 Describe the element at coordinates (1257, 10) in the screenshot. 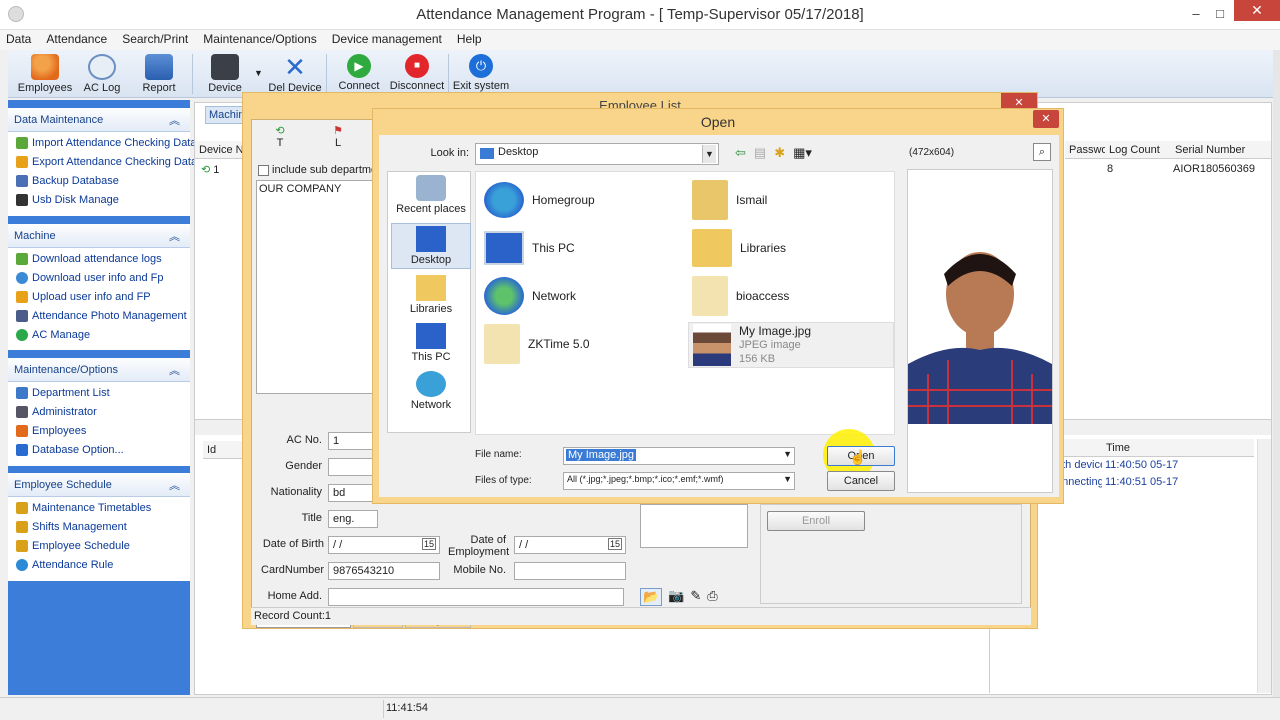

I see `close-button: ✕` at that location.